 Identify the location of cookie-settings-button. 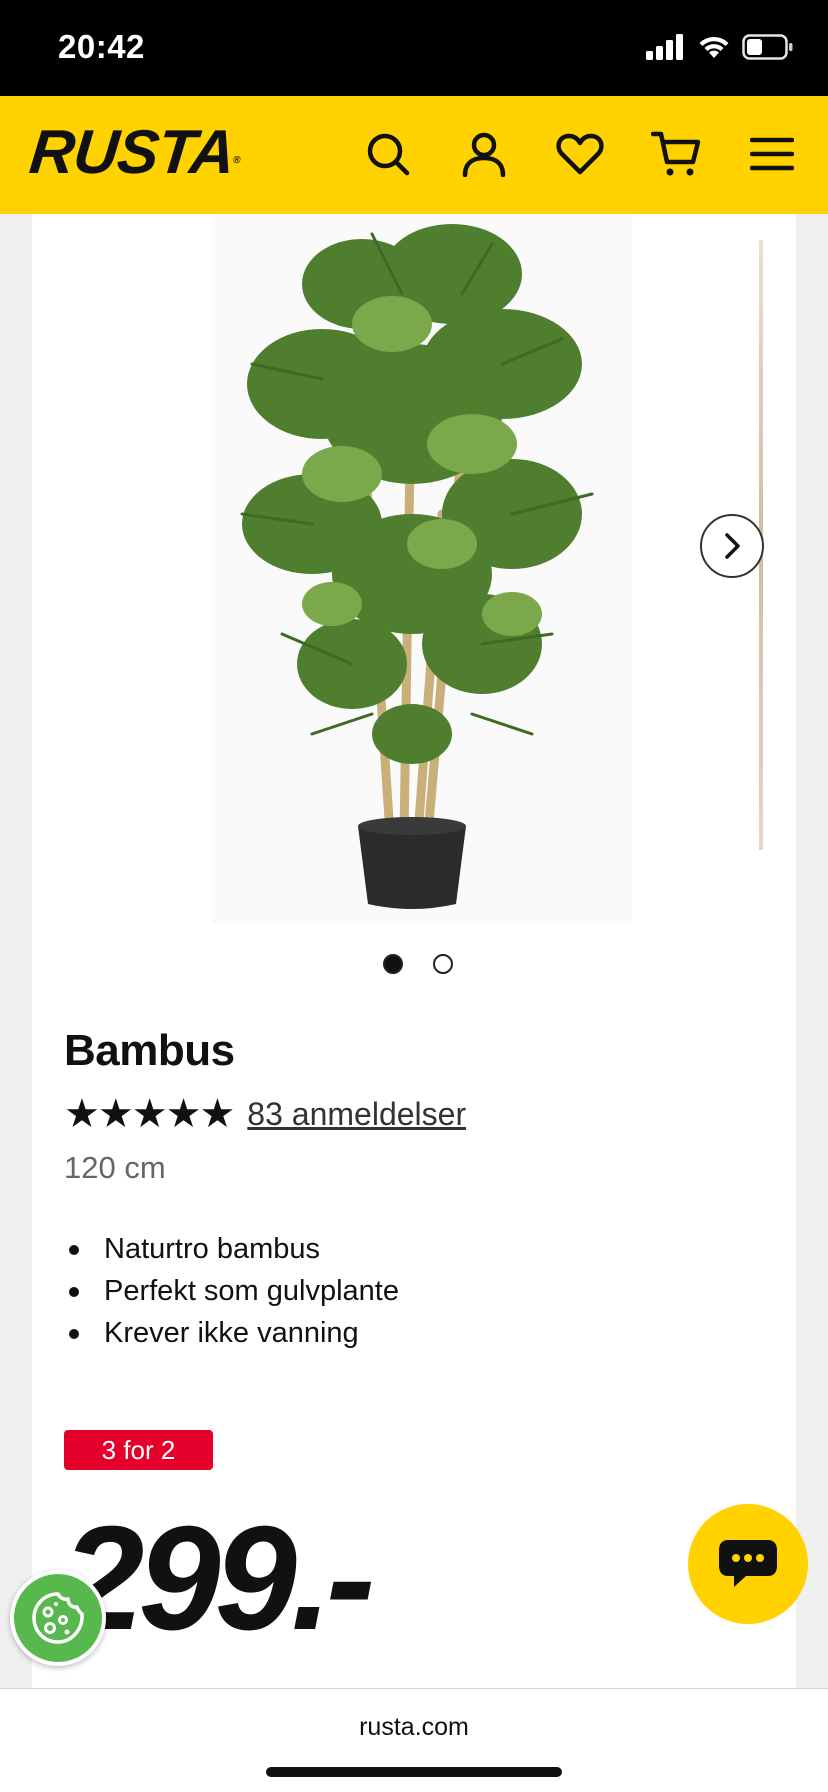
(58, 1618).